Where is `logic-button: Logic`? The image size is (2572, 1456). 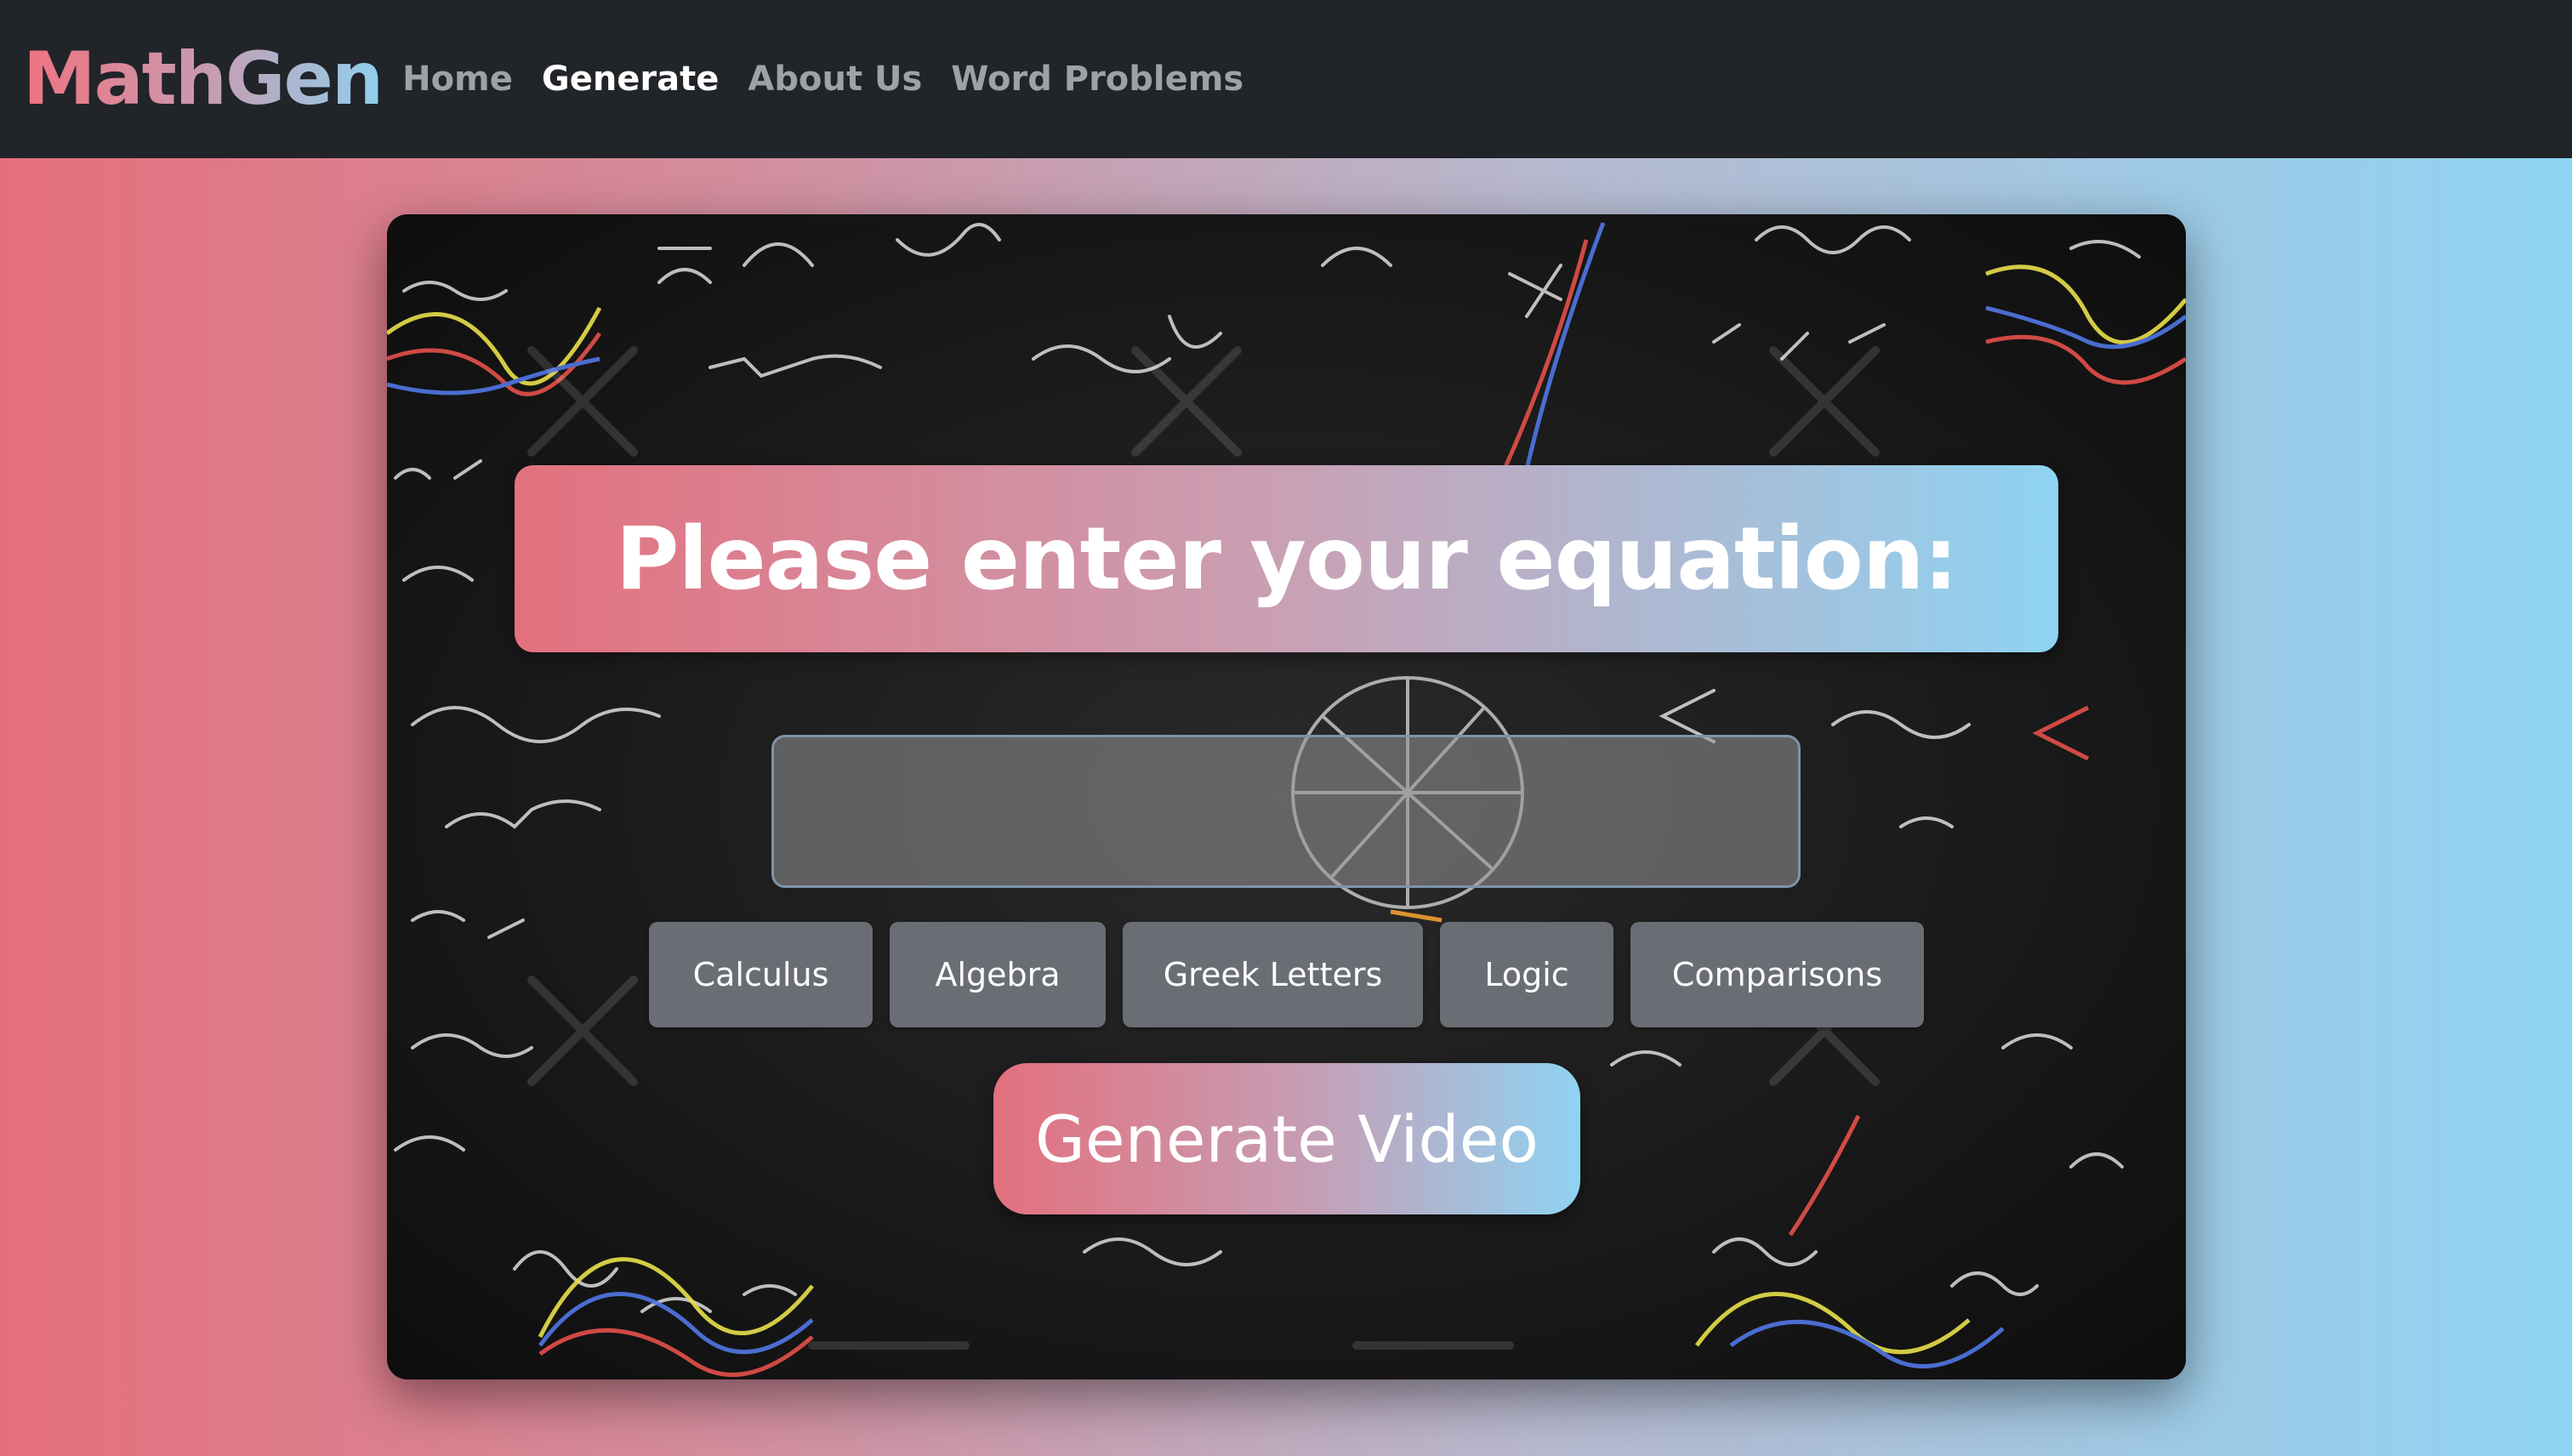
logic-button: Logic is located at coordinates (1527, 974).